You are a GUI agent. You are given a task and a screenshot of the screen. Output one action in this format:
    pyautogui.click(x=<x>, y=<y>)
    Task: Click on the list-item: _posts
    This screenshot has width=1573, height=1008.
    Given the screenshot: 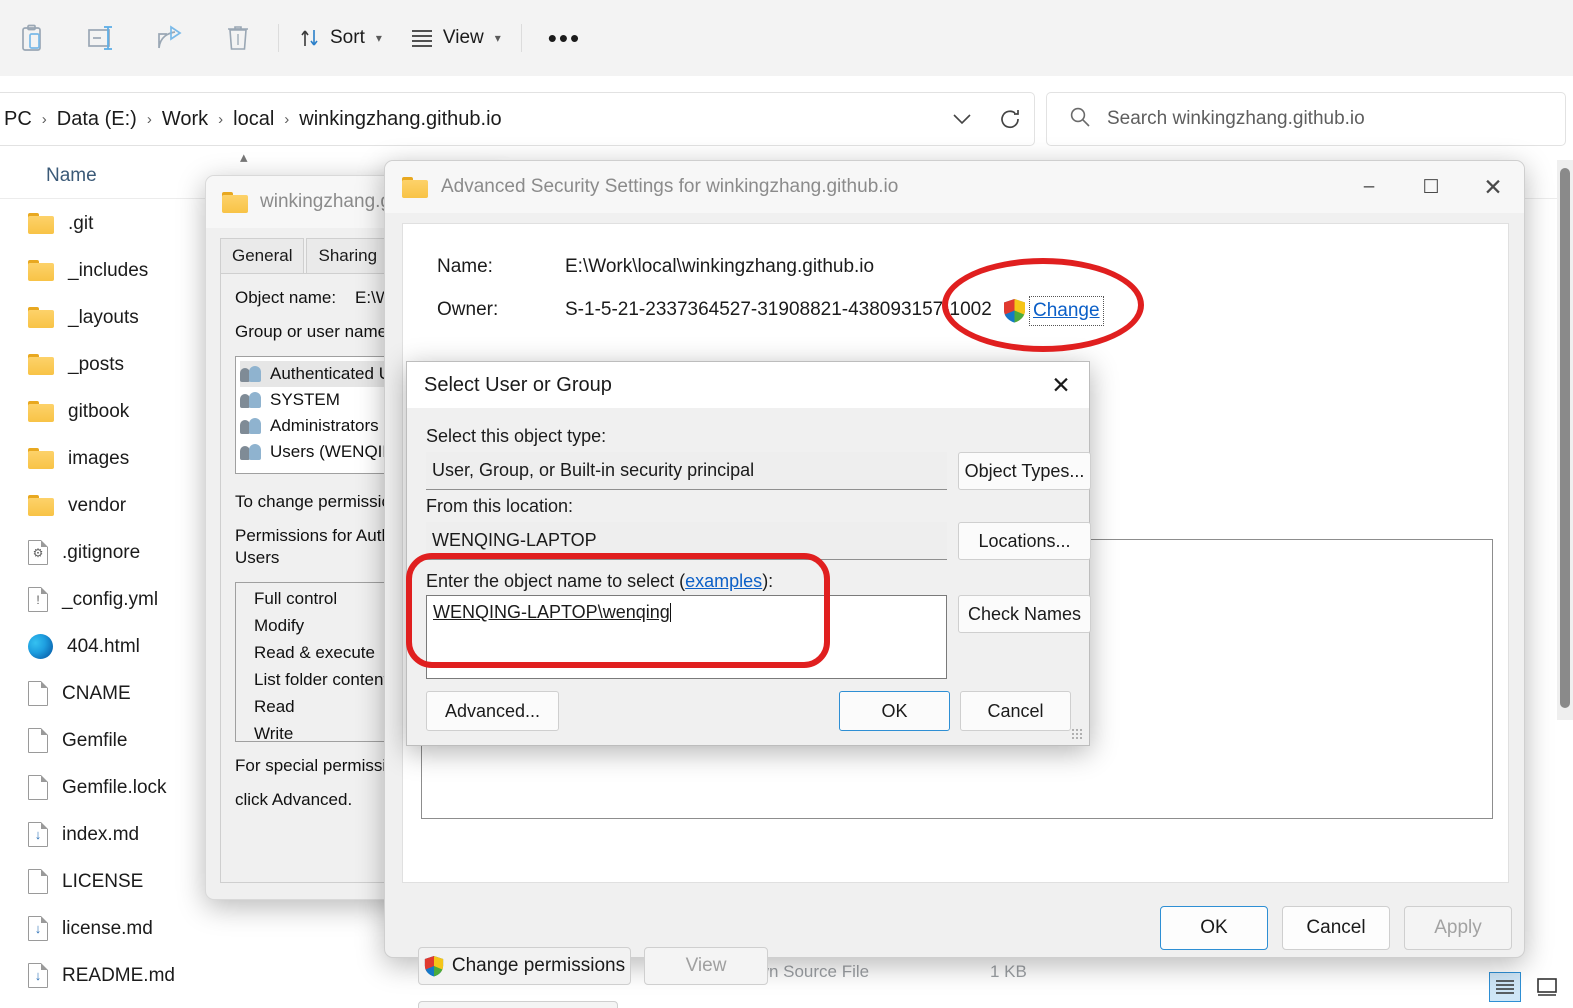 What is the action you would take?
    pyautogui.click(x=120, y=364)
    